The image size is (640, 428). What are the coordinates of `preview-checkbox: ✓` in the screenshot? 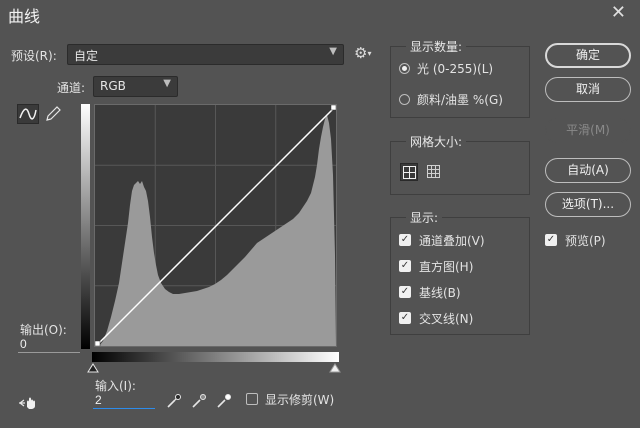 It's located at (551, 240).